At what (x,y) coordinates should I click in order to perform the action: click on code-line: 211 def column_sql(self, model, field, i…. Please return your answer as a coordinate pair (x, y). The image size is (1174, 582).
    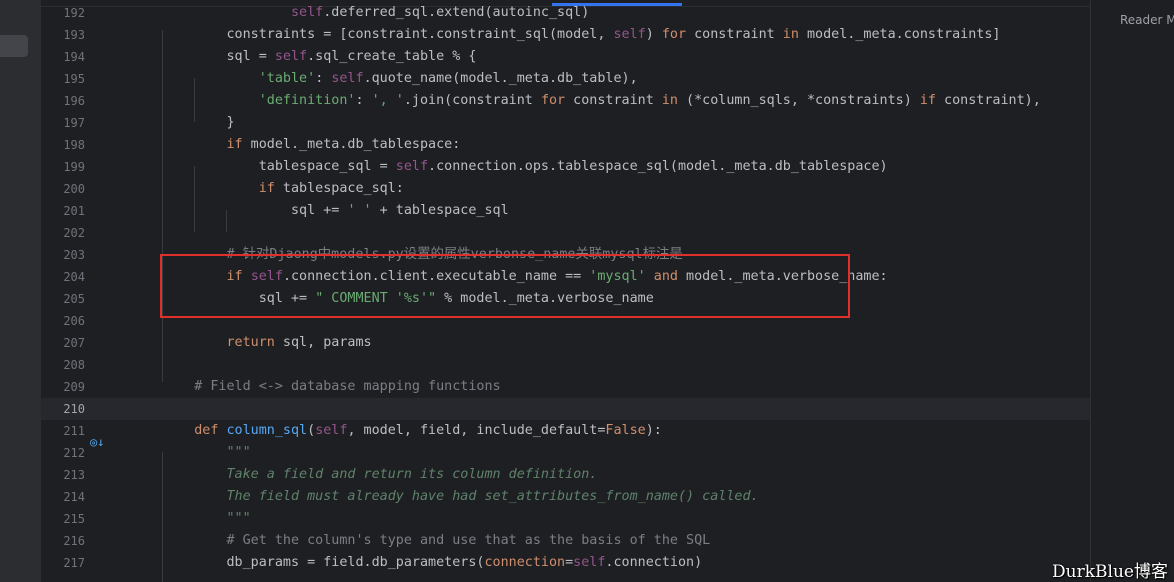
    Looking at the image, I should click on (565, 431).